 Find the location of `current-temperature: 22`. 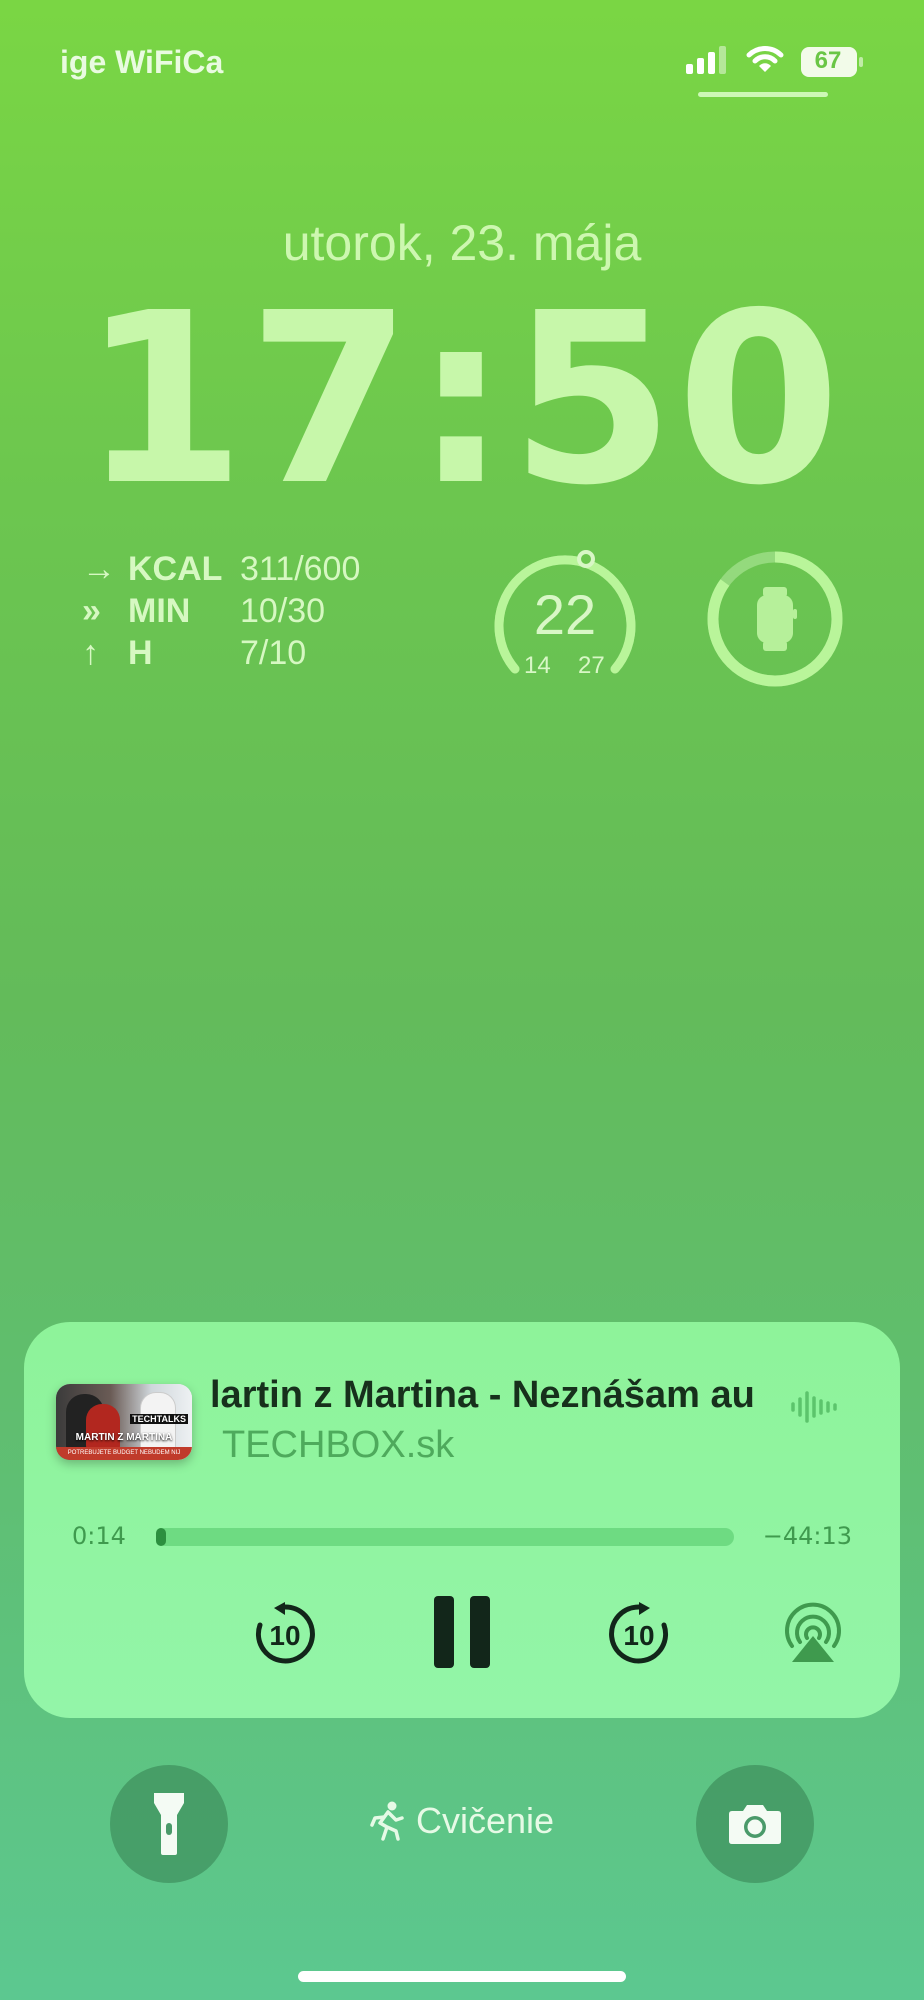

current-temperature: 22 is located at coordinates (565, 614).